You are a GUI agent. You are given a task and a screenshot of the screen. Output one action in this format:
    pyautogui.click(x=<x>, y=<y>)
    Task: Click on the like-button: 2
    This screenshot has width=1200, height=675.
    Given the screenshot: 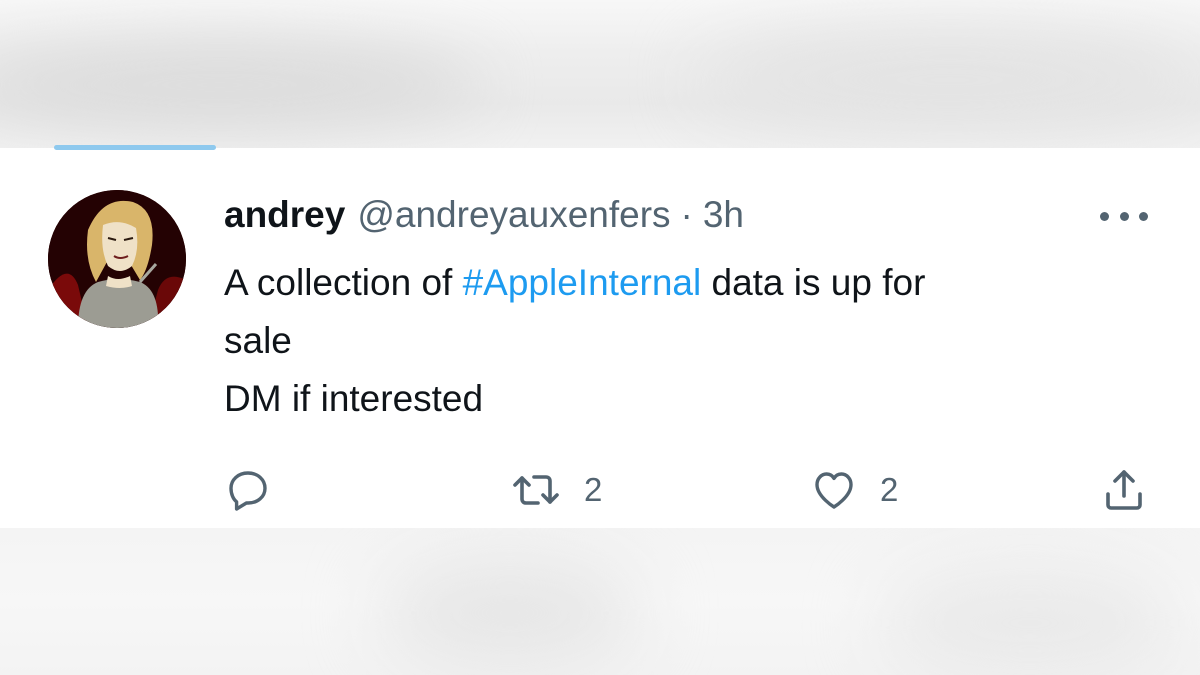 What is the action you would take?
    pyautogui.click(x=854, y=490)
    